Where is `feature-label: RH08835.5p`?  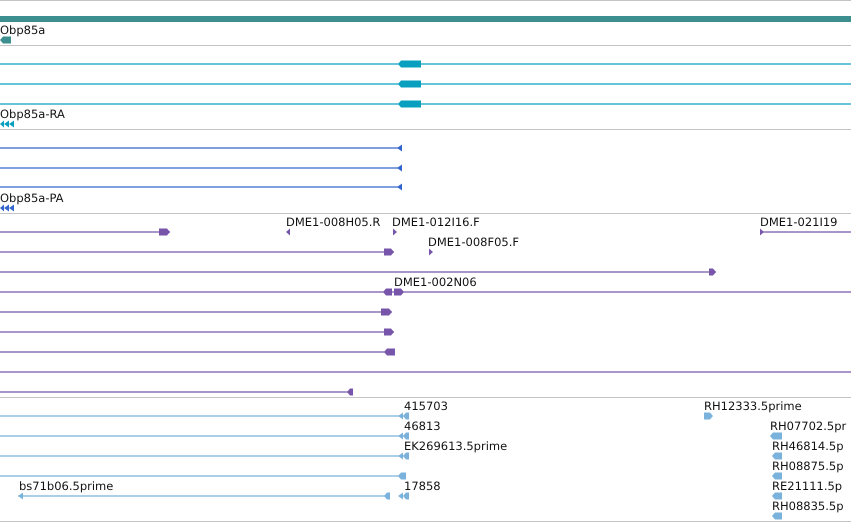
feature-label: RH08835.5p is located at coordinates (808, 506).